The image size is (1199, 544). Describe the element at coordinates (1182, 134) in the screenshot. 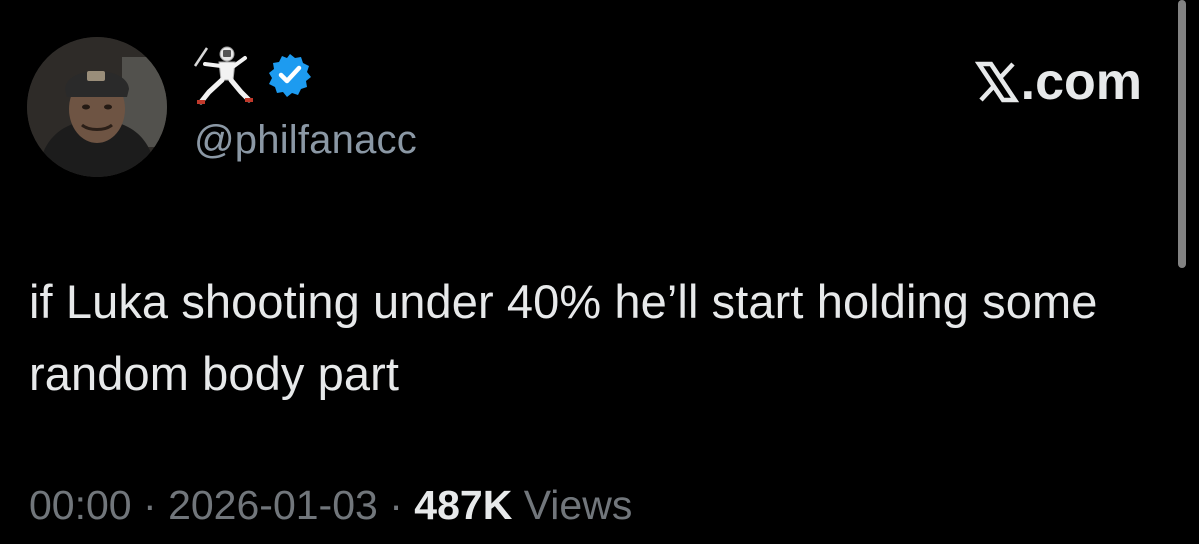

I see `scrollbar` at that location.